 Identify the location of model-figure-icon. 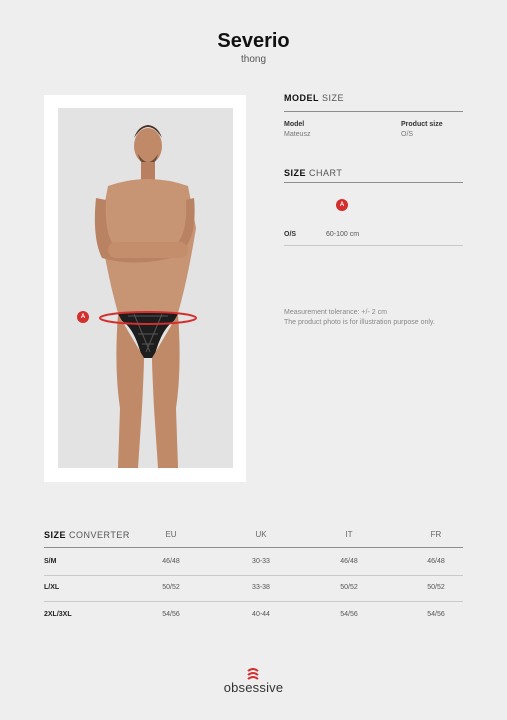
(145, 296).